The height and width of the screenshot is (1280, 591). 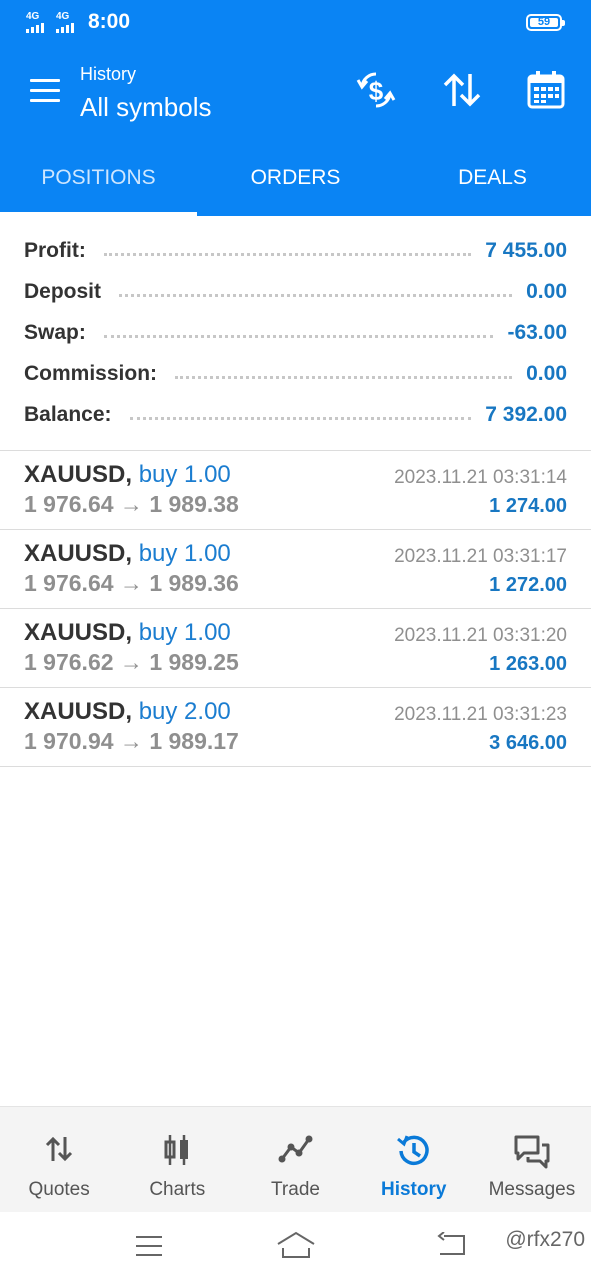 I want to click on nav-charts: Charts, so click(x=177, y=1159).